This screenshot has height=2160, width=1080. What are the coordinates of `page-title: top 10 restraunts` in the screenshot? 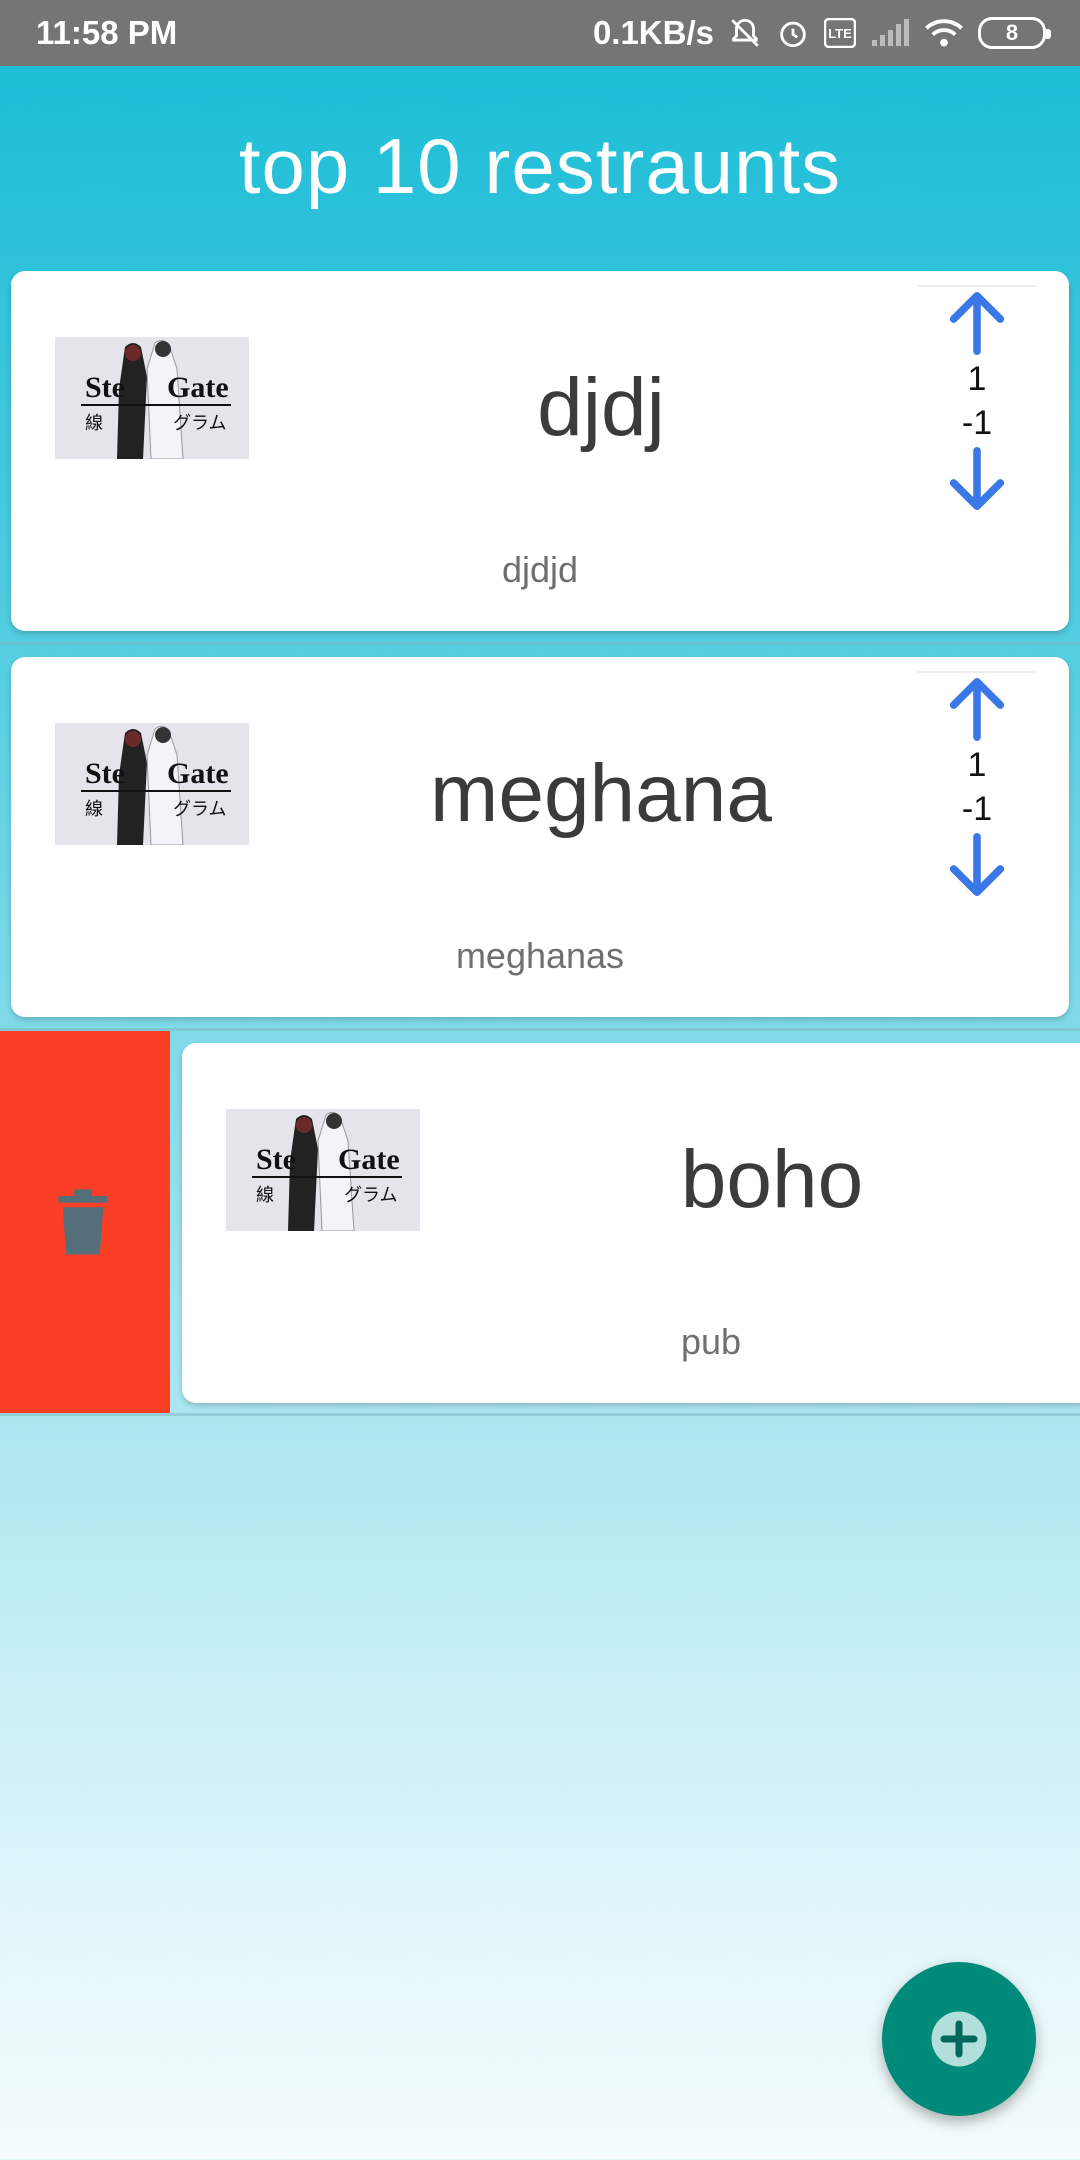 It's located at (540, 165).